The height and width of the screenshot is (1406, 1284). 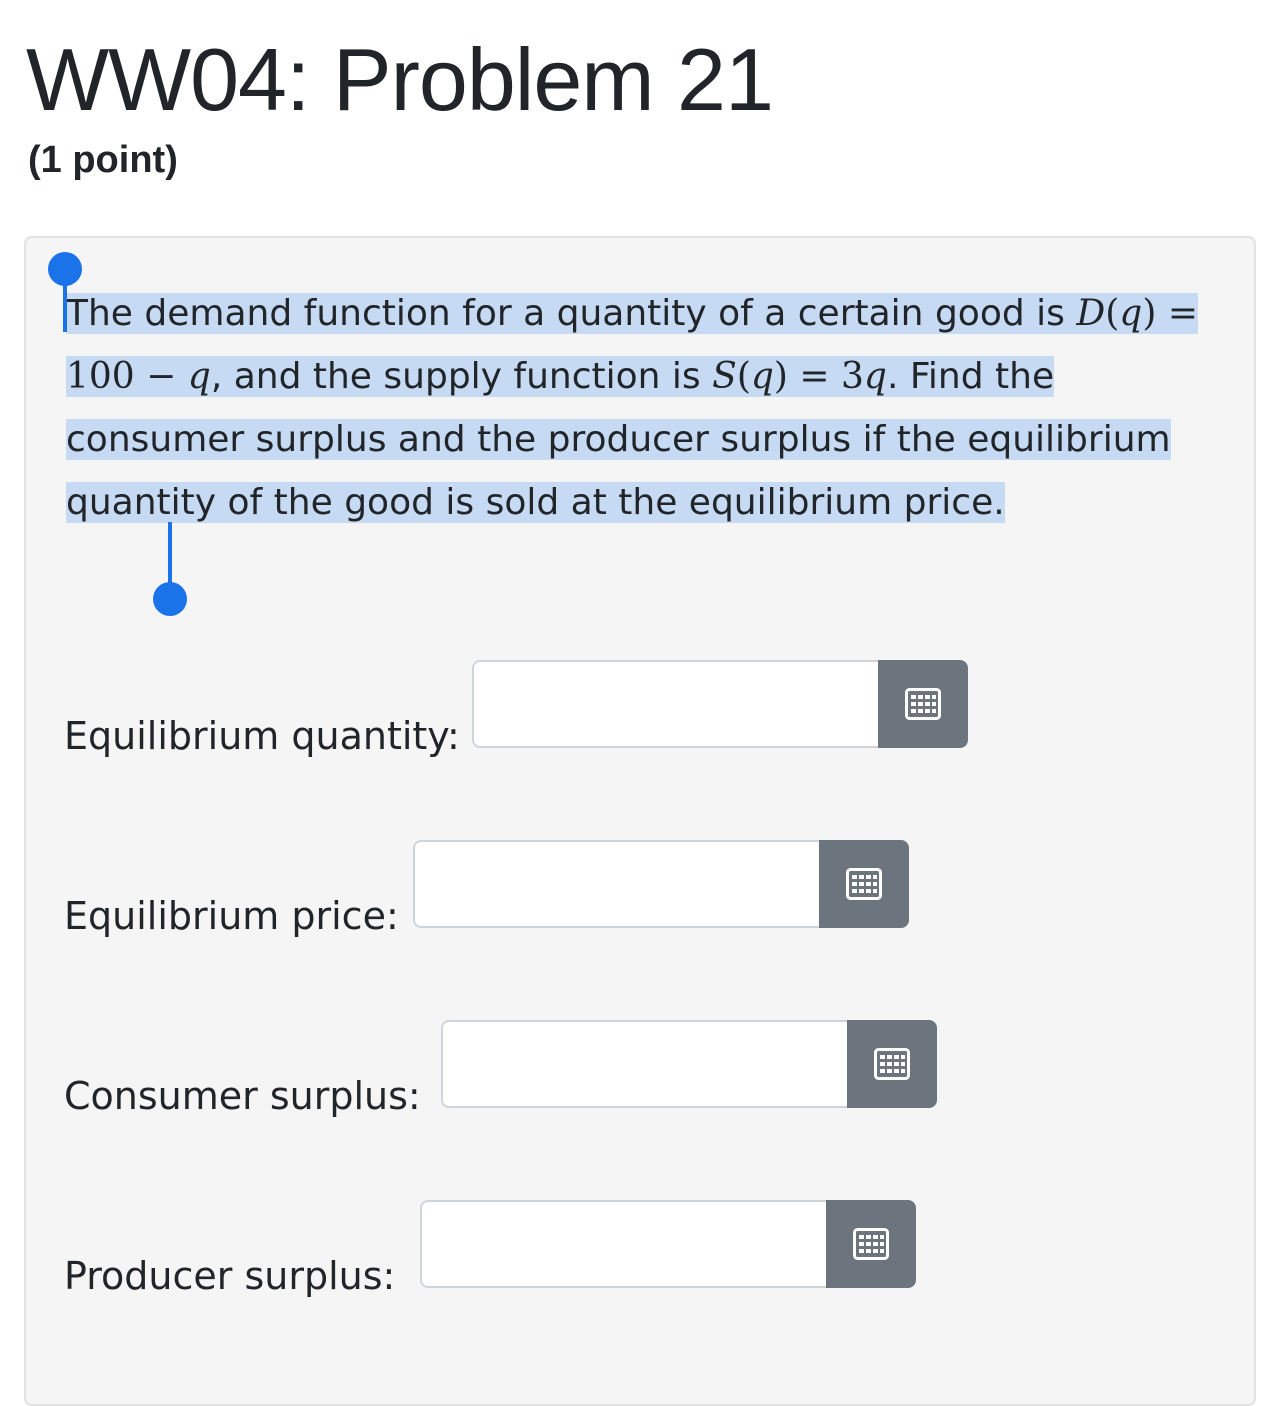 I want to click on consumer-surplus-input, so click(x=644, y=1064).